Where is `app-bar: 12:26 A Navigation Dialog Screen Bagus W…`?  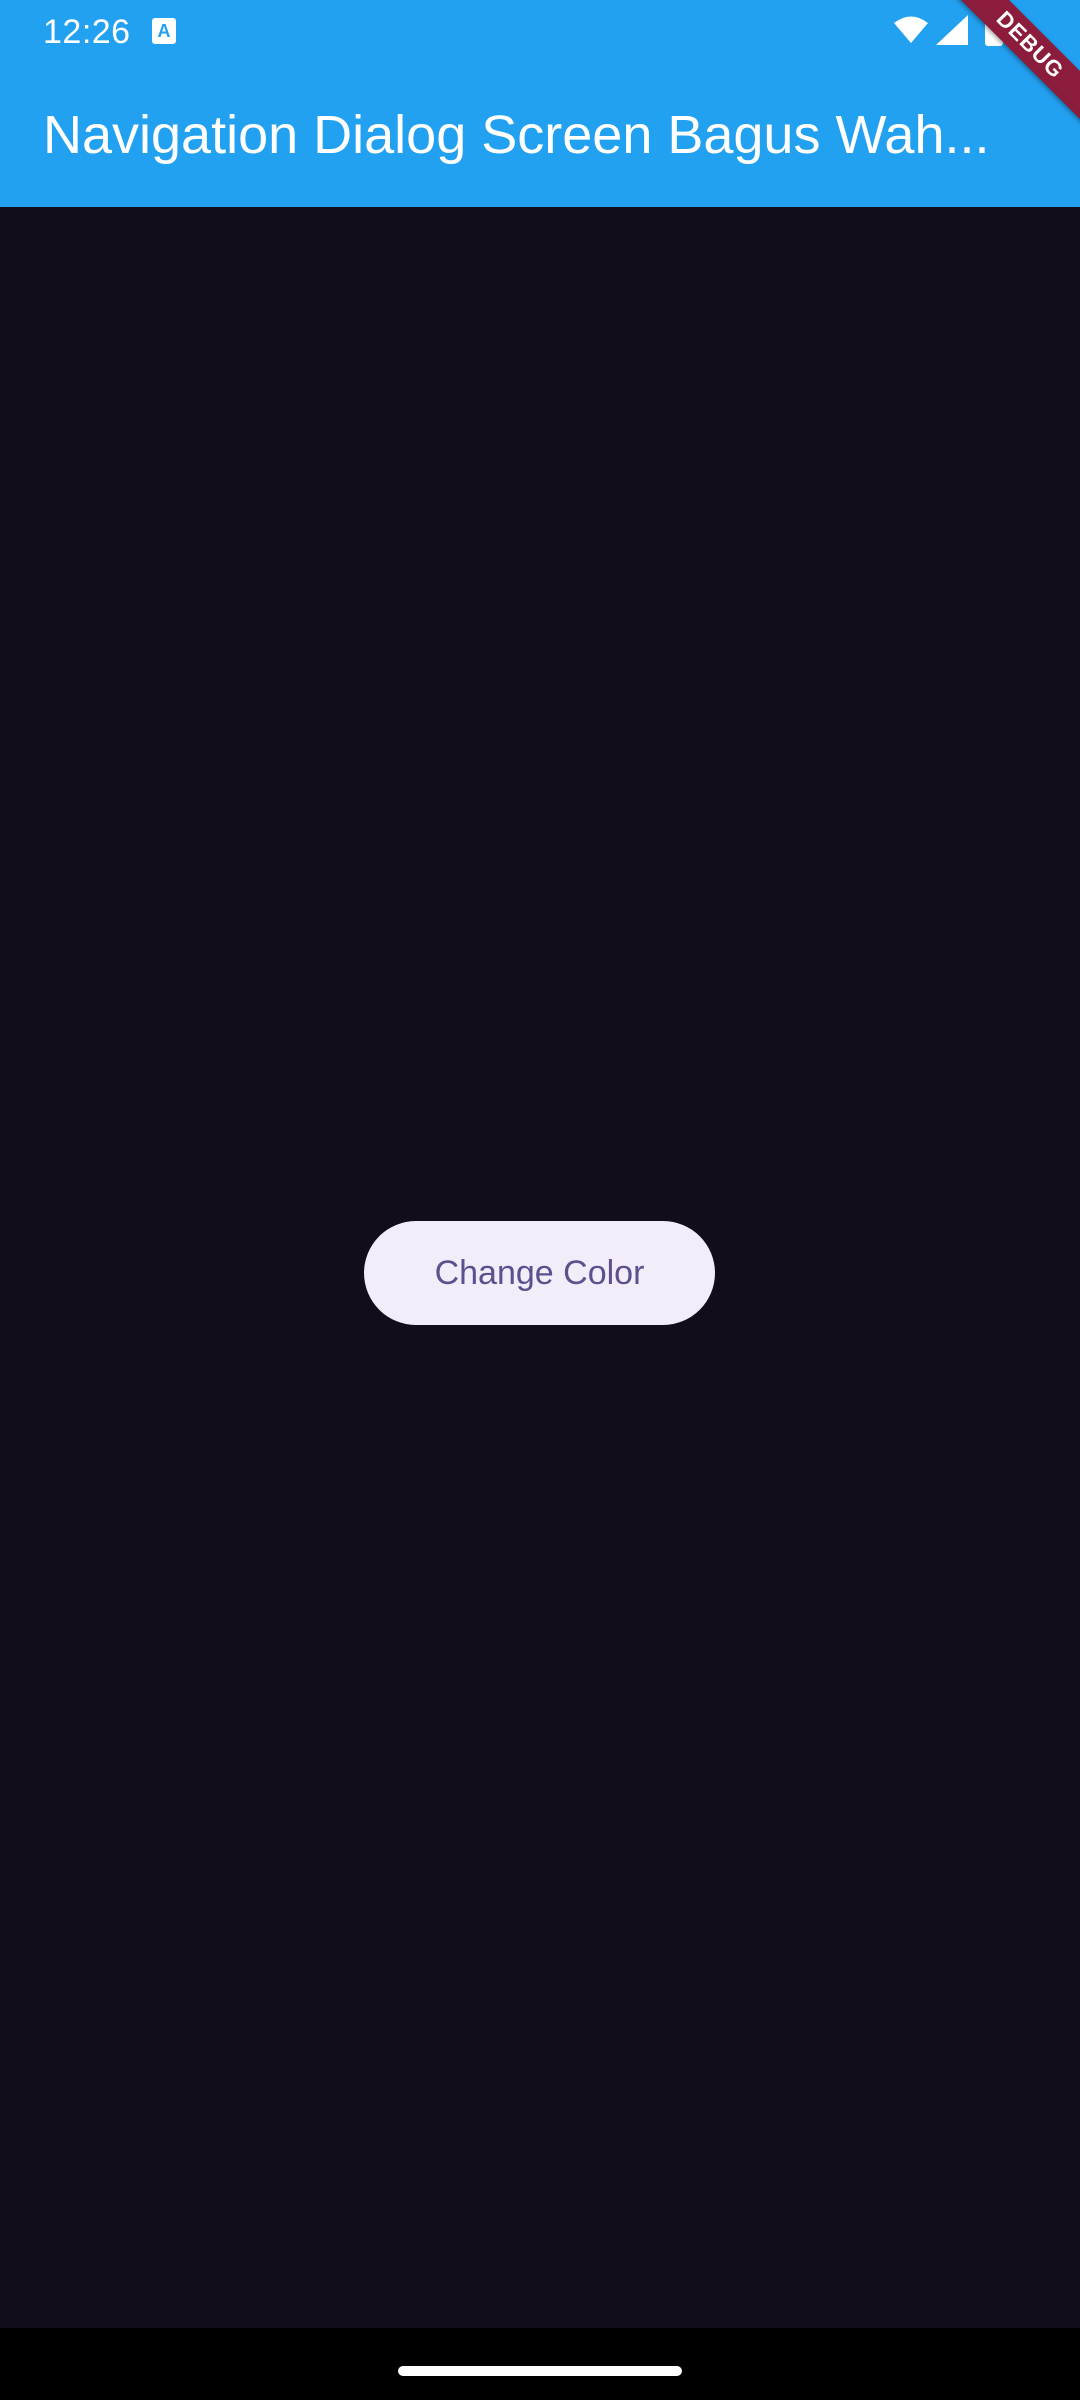 app-bar: 12:26 A Navigation Dialog Screen Bagus W… is located at coordinates (540, 103).